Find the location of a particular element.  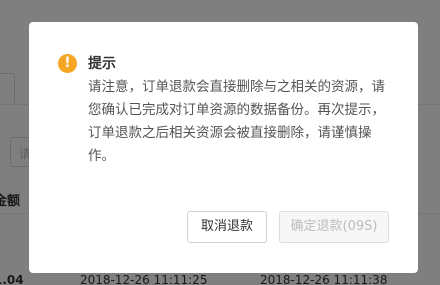

exclamation-icon: ! is located at coordinates (67, 63).